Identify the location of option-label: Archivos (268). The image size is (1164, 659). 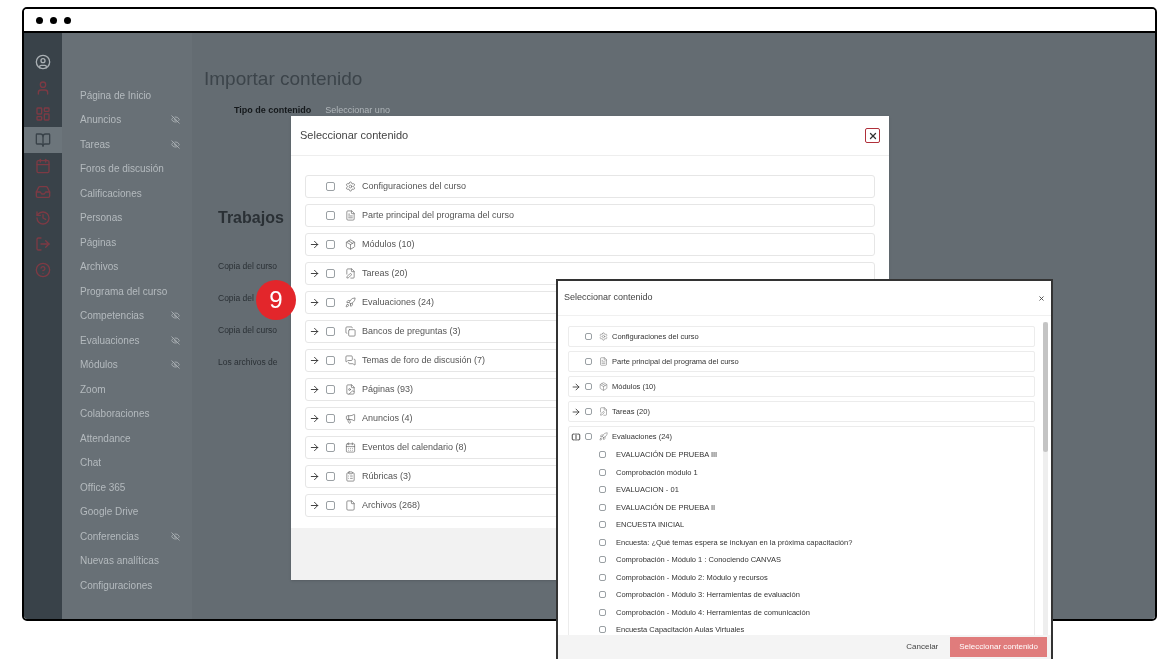
(391, 505).